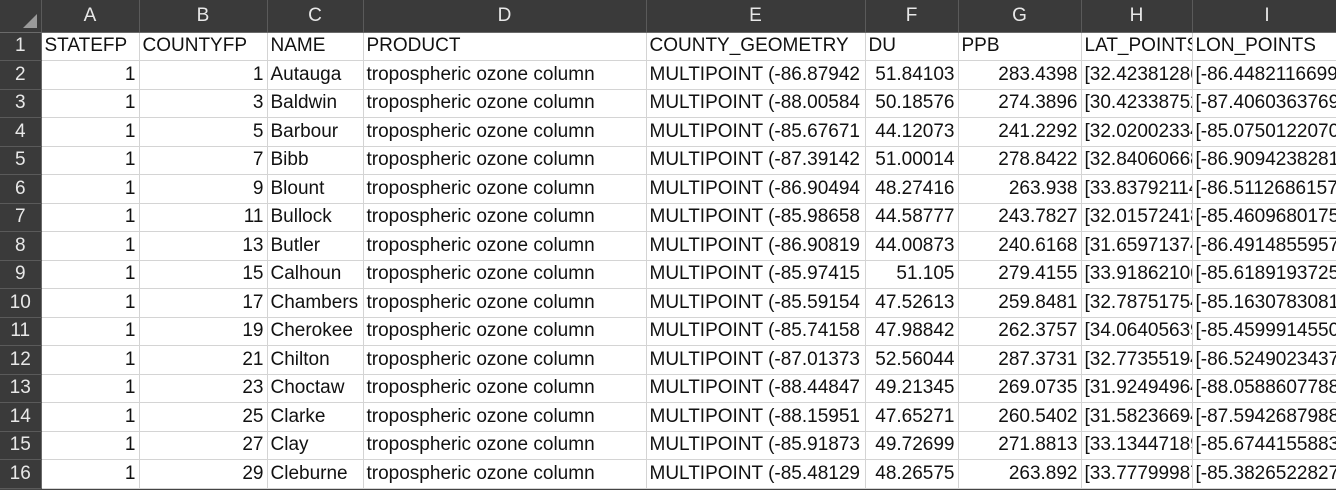 The height and width of the screenshot is (490, 1336). What do you see at coordinates (1137, 103) in the screenshot?
I see `cell-h3: [30.4233875274` at bounding box center [1137, 103].